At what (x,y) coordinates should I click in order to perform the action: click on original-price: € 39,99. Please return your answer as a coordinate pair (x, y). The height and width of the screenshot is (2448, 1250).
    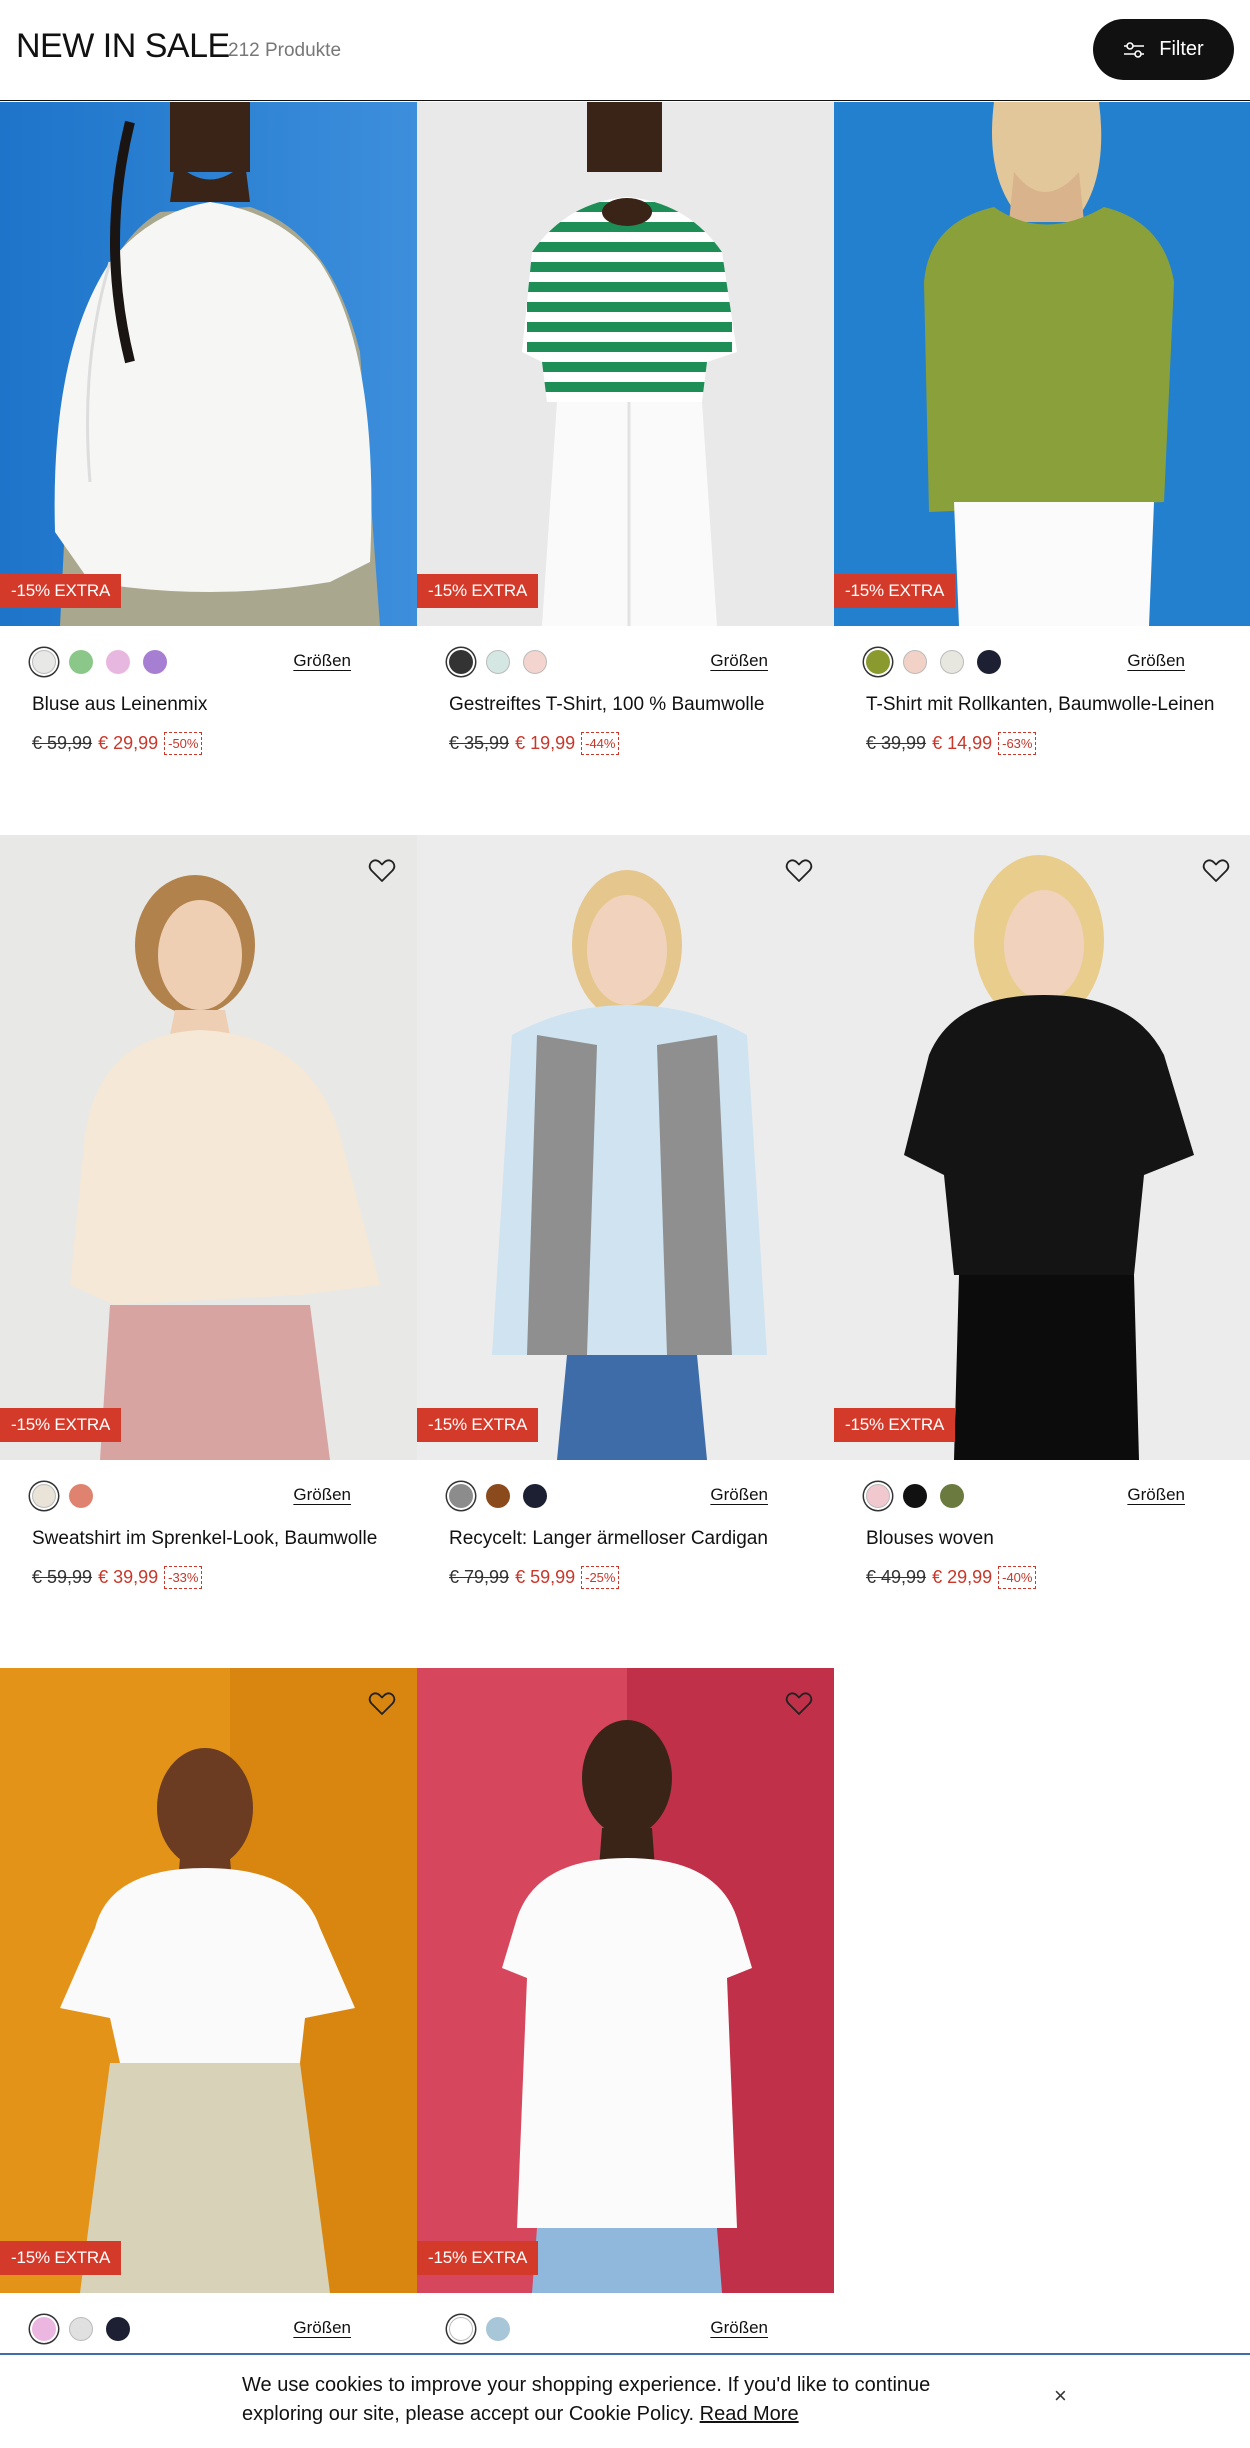
    Looking at the image, I should click on (896, 743).